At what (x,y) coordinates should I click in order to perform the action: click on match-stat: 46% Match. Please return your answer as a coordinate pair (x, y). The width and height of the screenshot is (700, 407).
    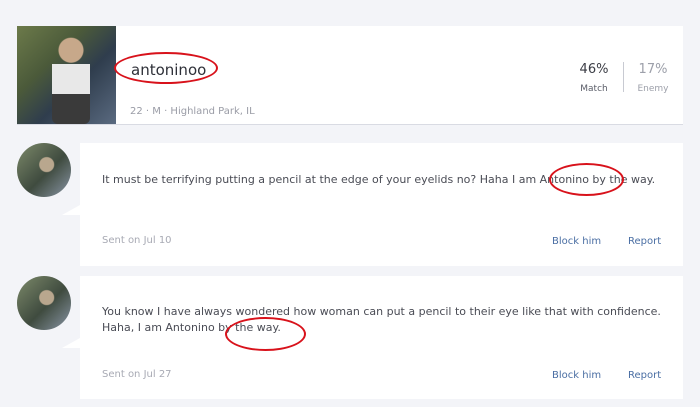
    Looking at the image, I should click on (594, 78).